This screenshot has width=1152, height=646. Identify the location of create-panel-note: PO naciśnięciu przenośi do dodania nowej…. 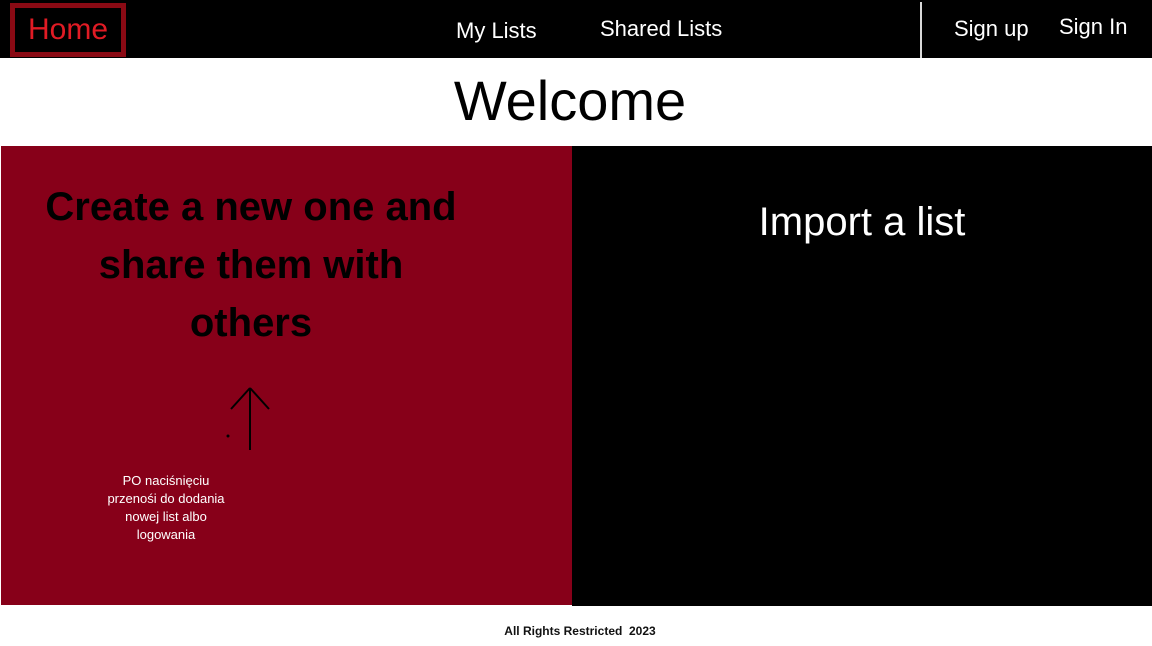
(166, 507).